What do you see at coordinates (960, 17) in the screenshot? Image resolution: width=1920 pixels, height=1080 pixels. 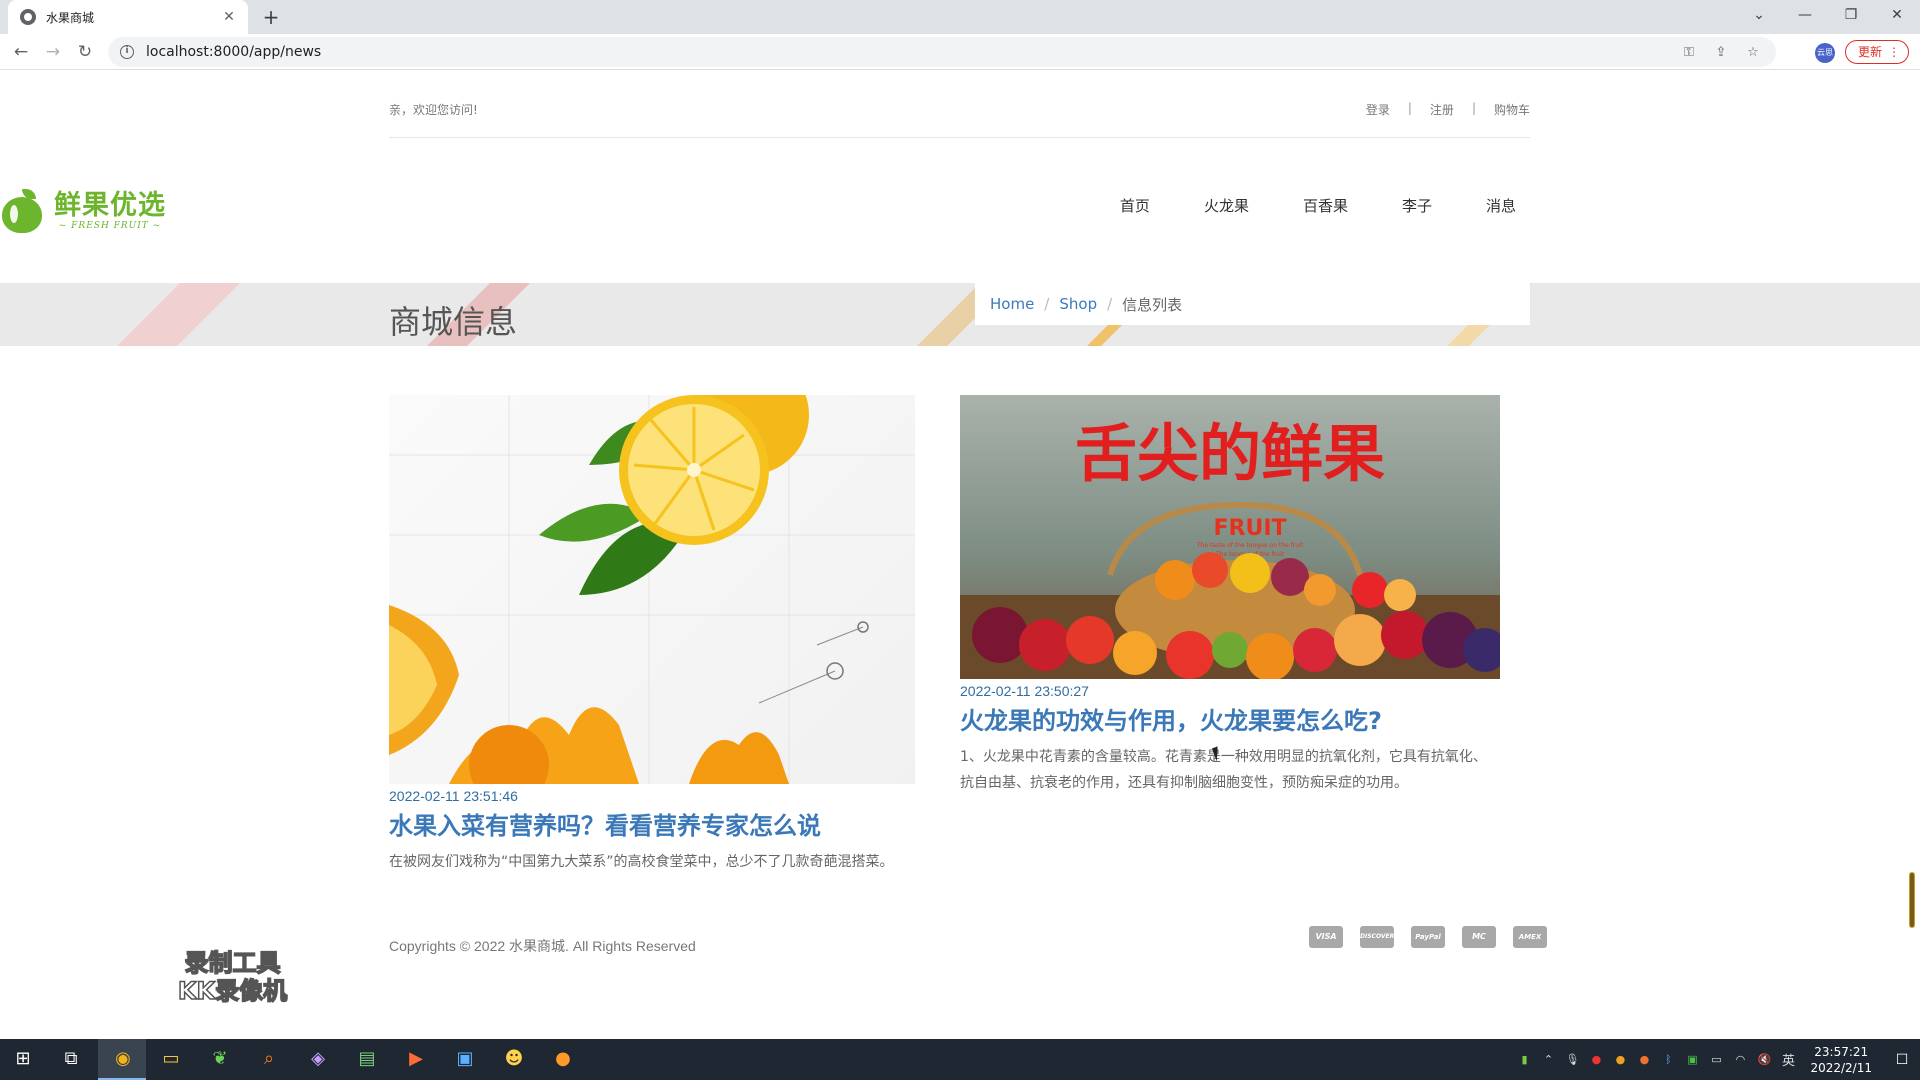 I see `browser-tab-strip: 水果商城 ✕ + ⌄ — ❐ ✕` at bounding box center [960, 17].